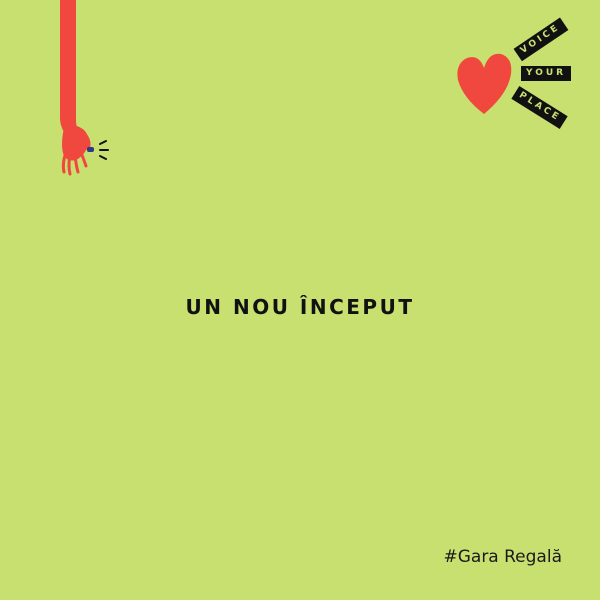 The height and width of the screenshot is (600, 600). Describe the element at coordinates (546, 73) in the screenshot. I see `logo-word-your: YOUR` at that location.